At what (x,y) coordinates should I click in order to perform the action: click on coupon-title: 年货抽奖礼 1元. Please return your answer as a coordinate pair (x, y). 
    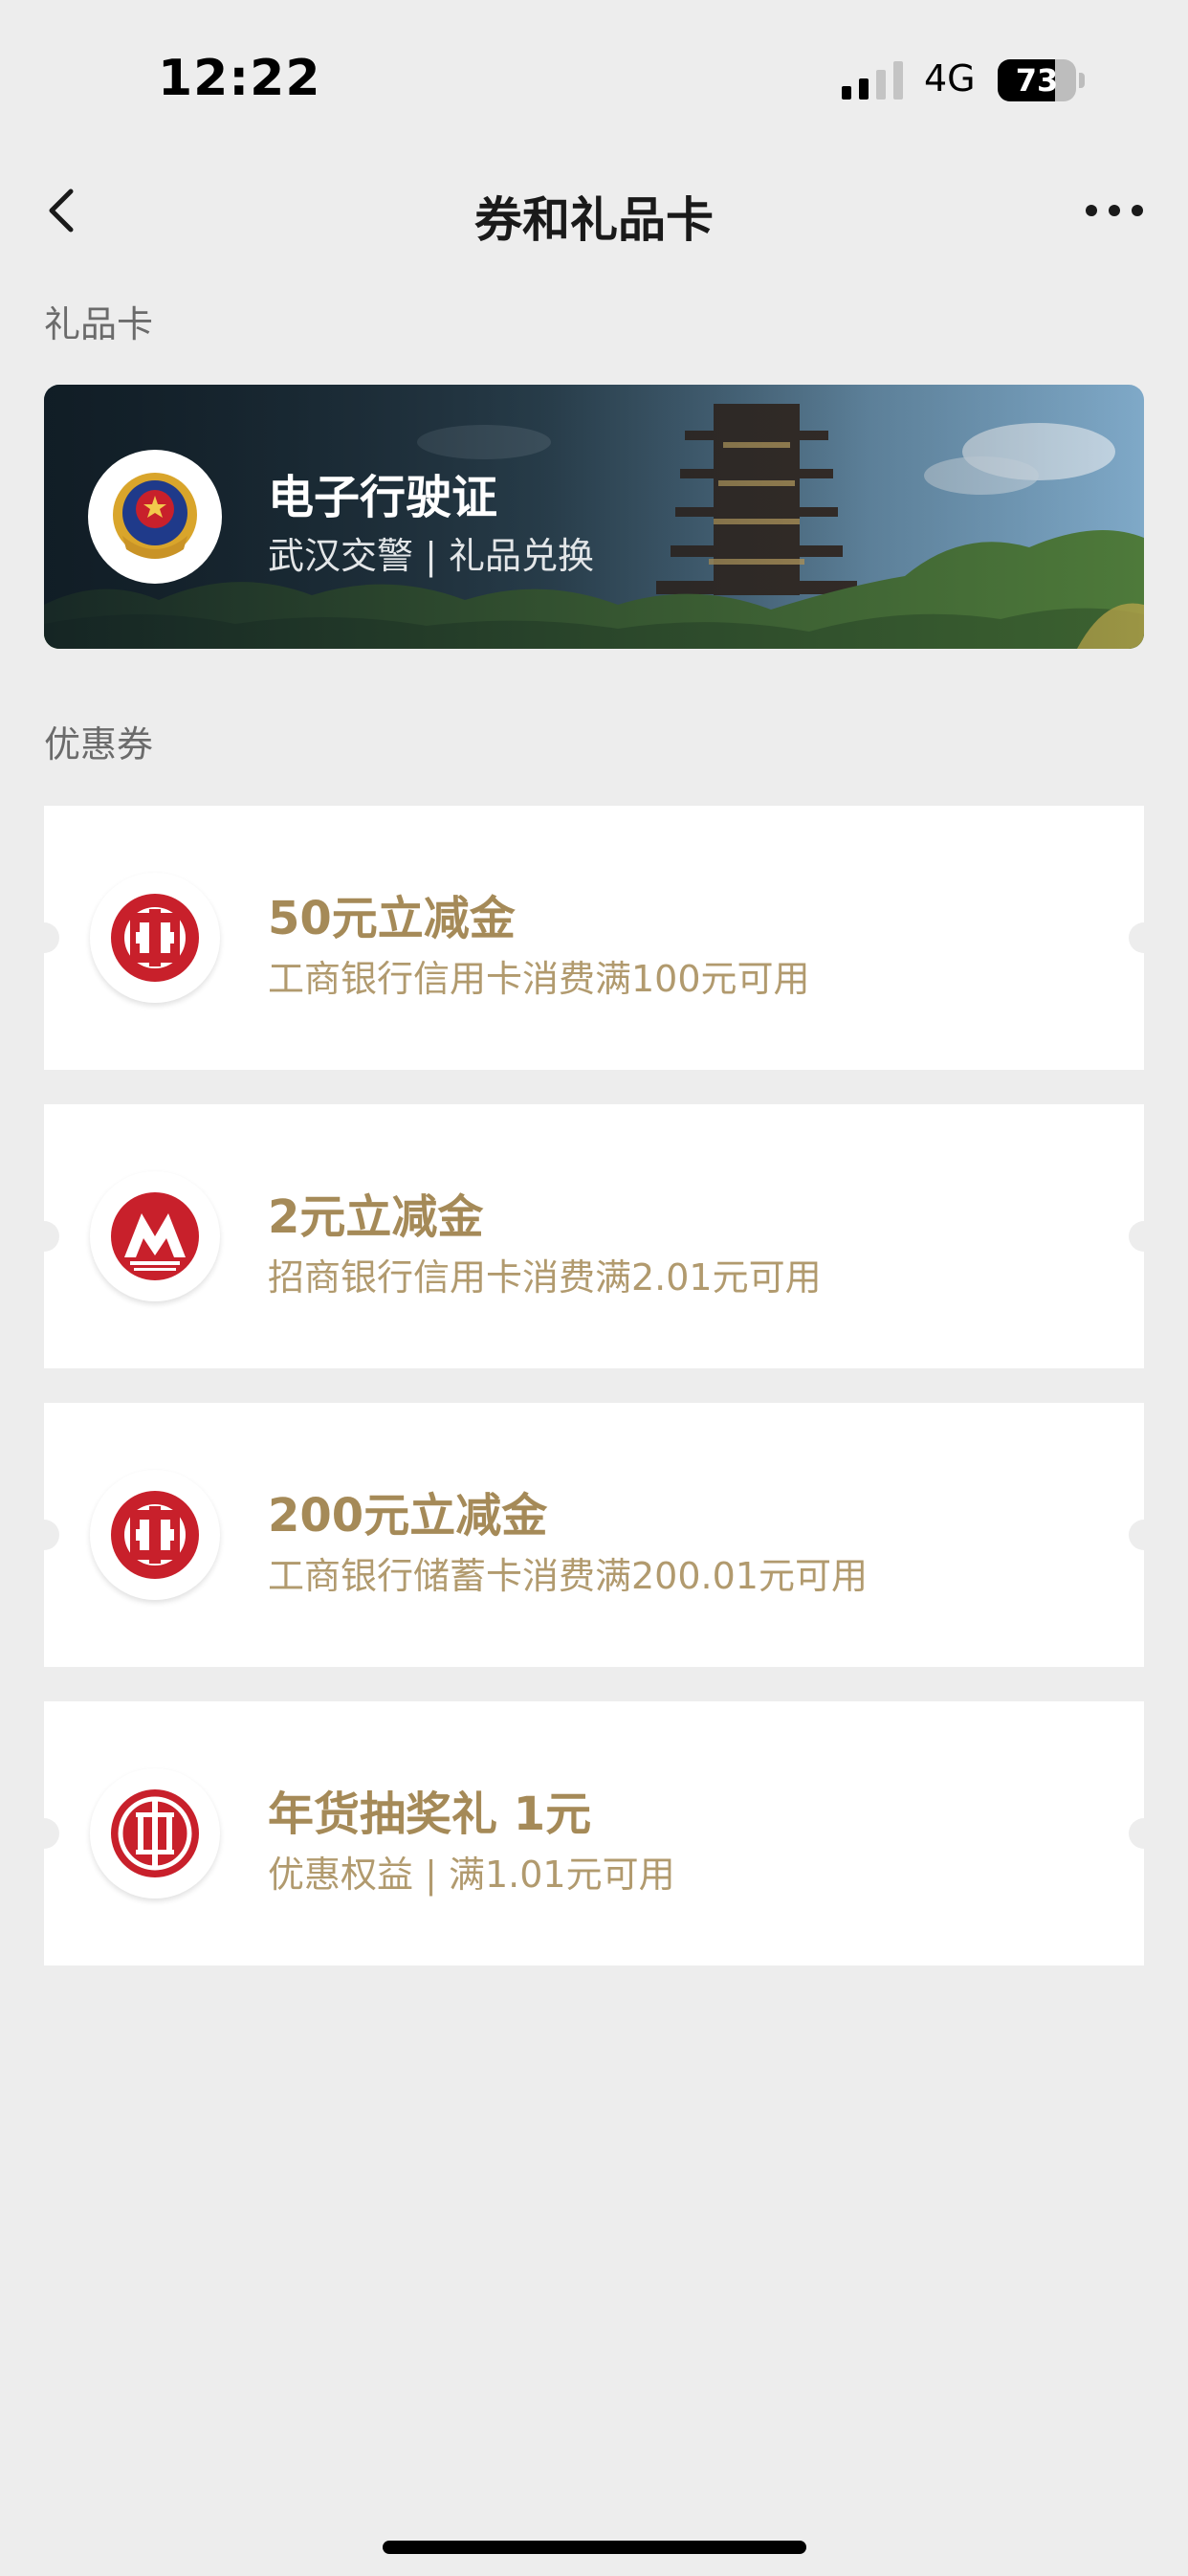
    Looking at the image, I should click on (430, 1814).